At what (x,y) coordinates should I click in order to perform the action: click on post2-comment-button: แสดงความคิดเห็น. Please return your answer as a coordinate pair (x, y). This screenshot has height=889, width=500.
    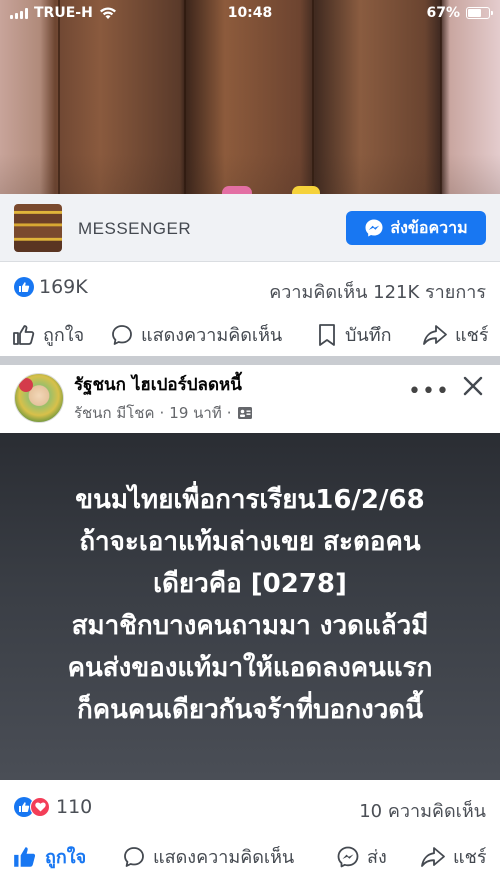
    Looking at the image, I should click on (208, 856).